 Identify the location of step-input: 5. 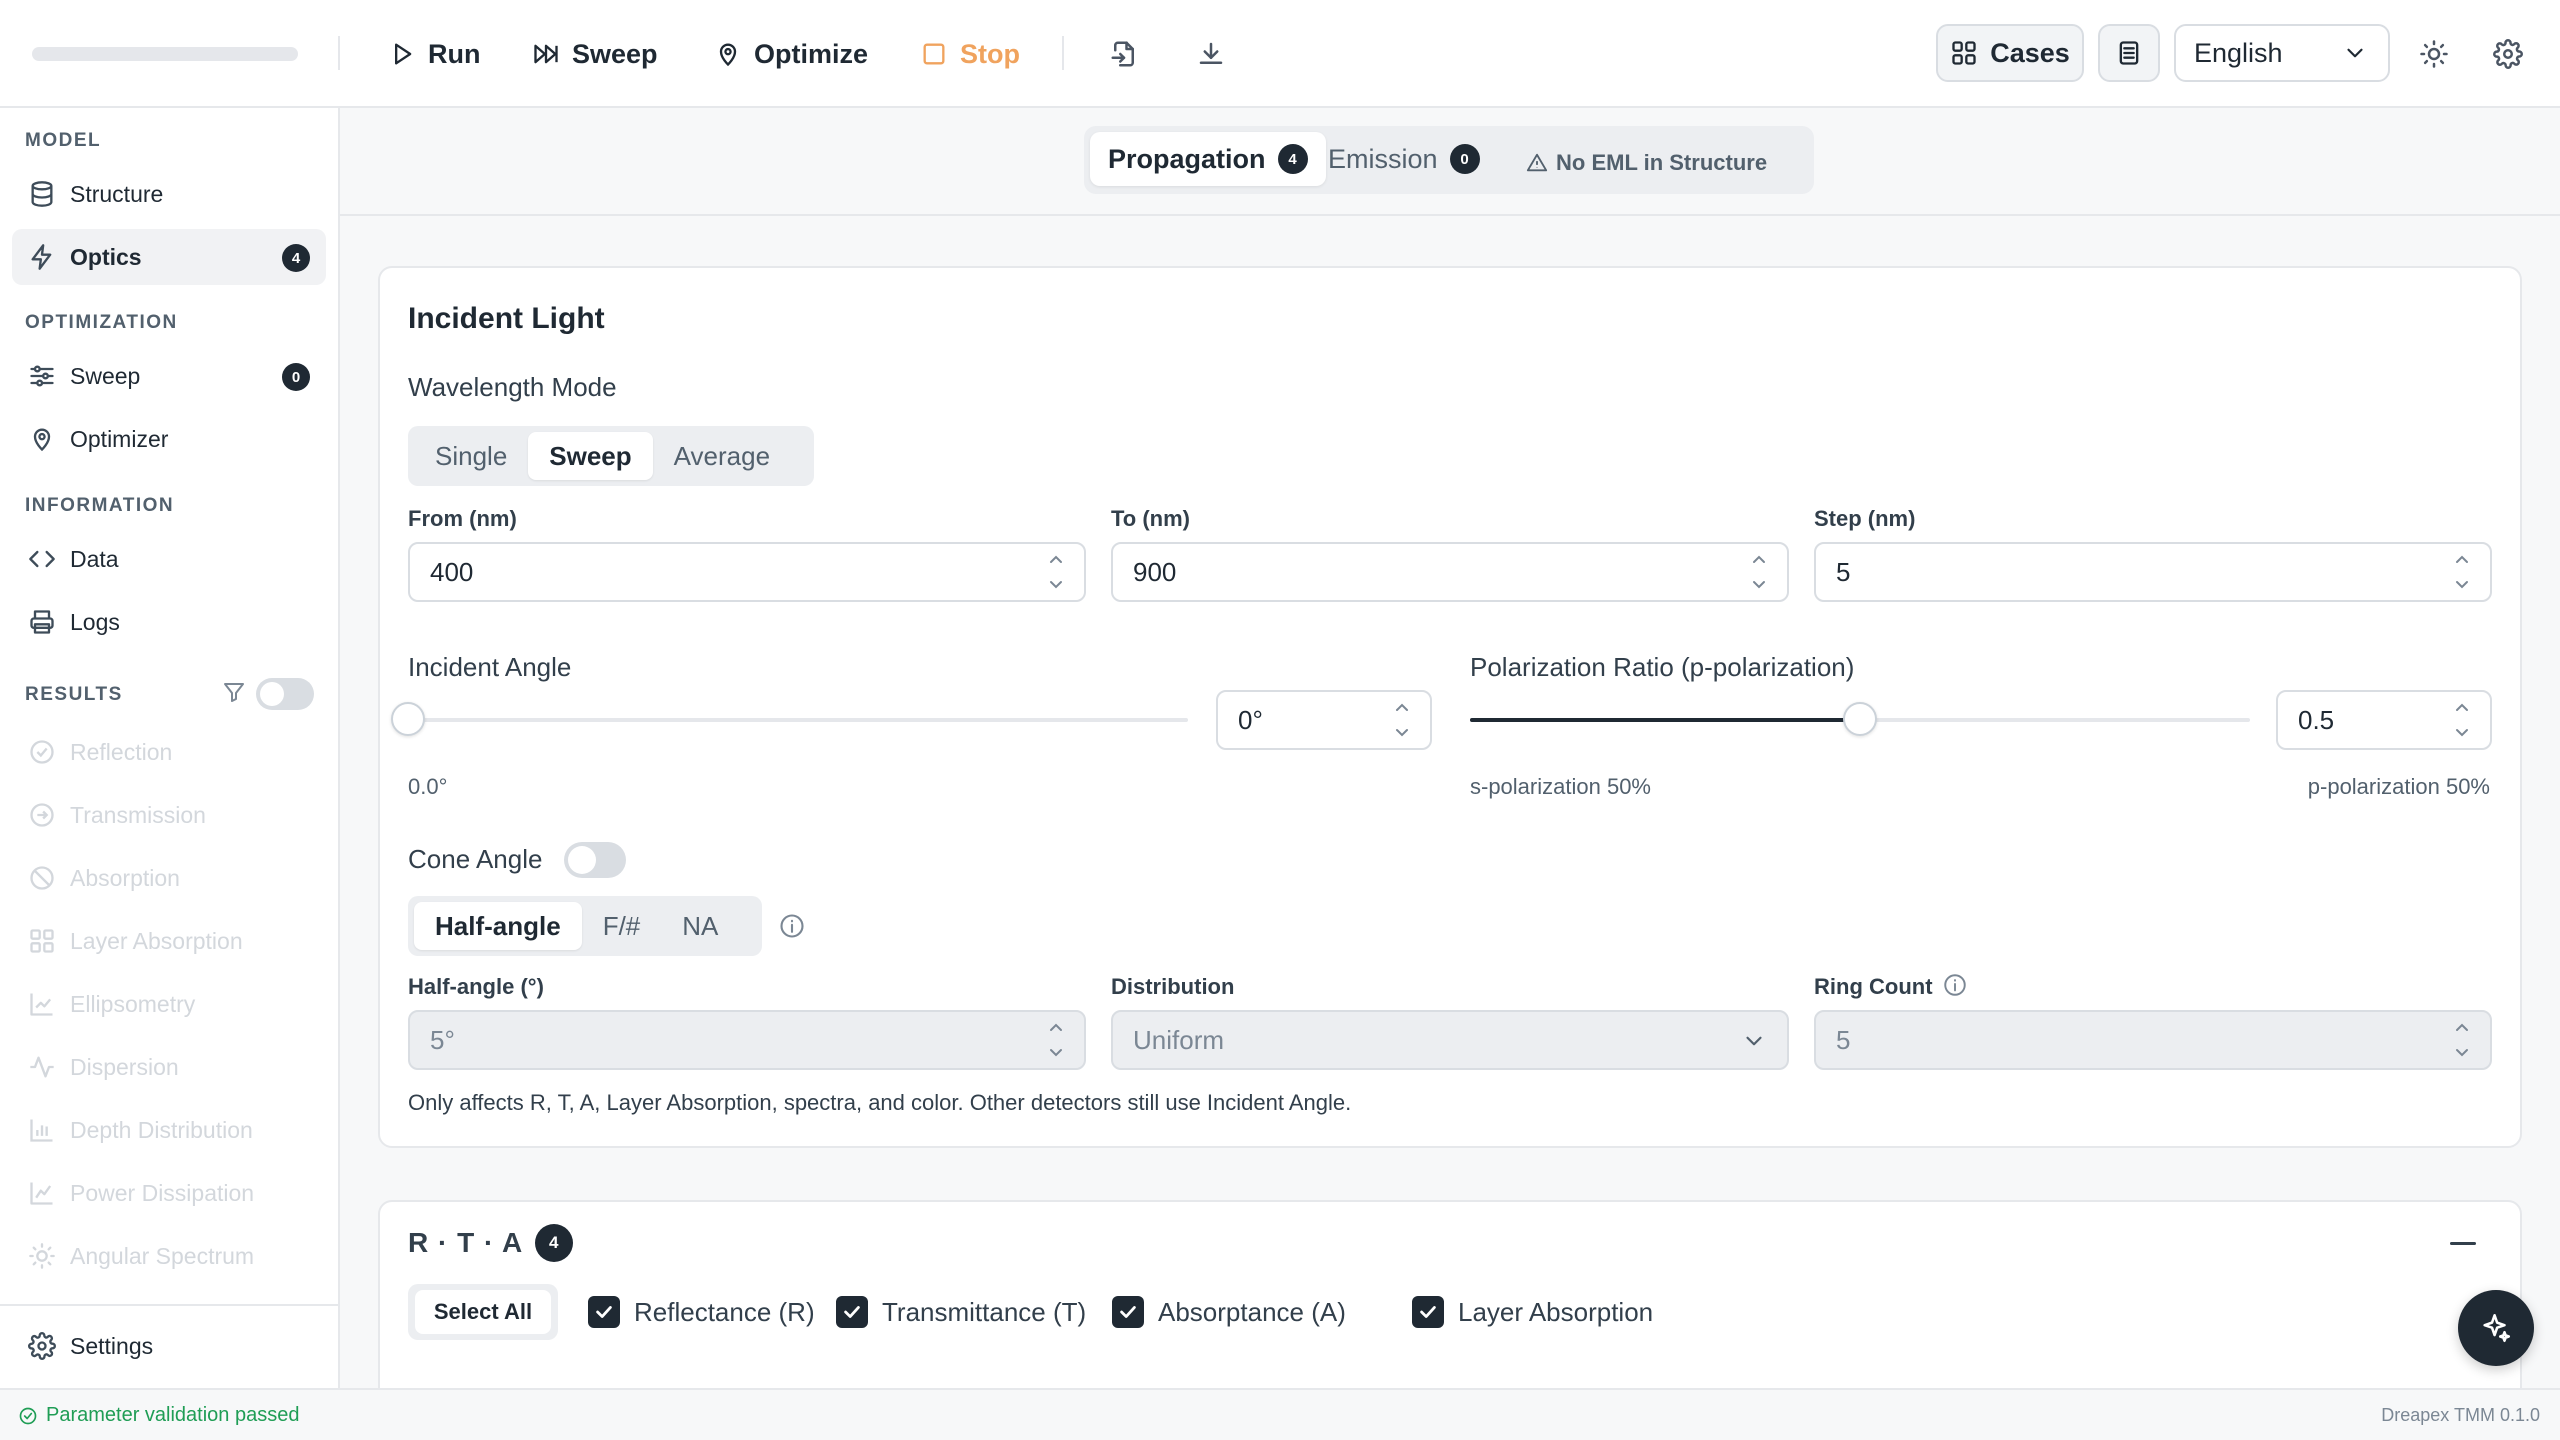
(2153, 572).